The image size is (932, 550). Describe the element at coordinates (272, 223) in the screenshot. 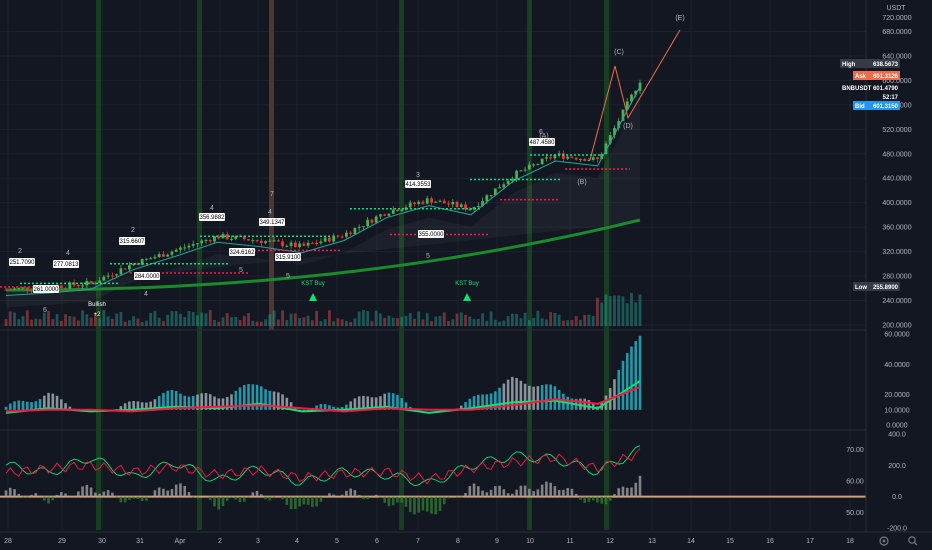

I see `price-label: 349.1347` at that location.